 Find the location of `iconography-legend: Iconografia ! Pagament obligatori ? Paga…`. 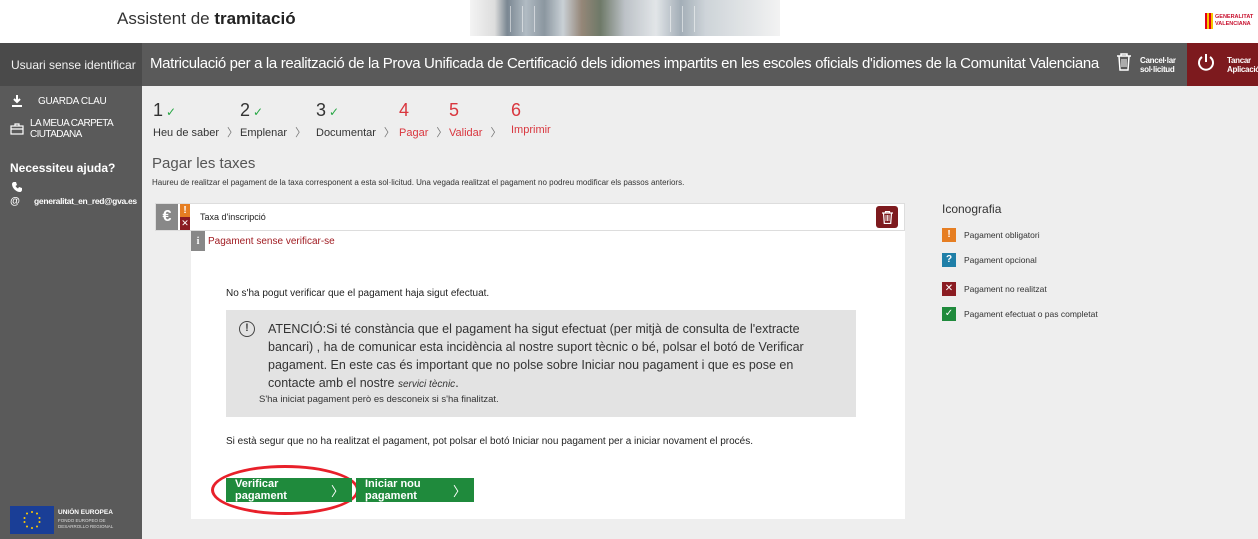

iconography-legend: Iconografia ! Pagament obligatori ? Paga… is located at coordinates (1020, 264).